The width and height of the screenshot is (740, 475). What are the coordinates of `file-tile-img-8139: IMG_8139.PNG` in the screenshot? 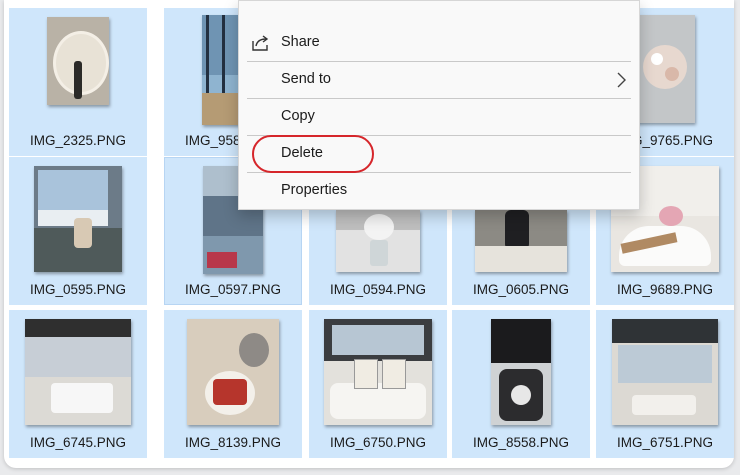 It's located at (233, 384).